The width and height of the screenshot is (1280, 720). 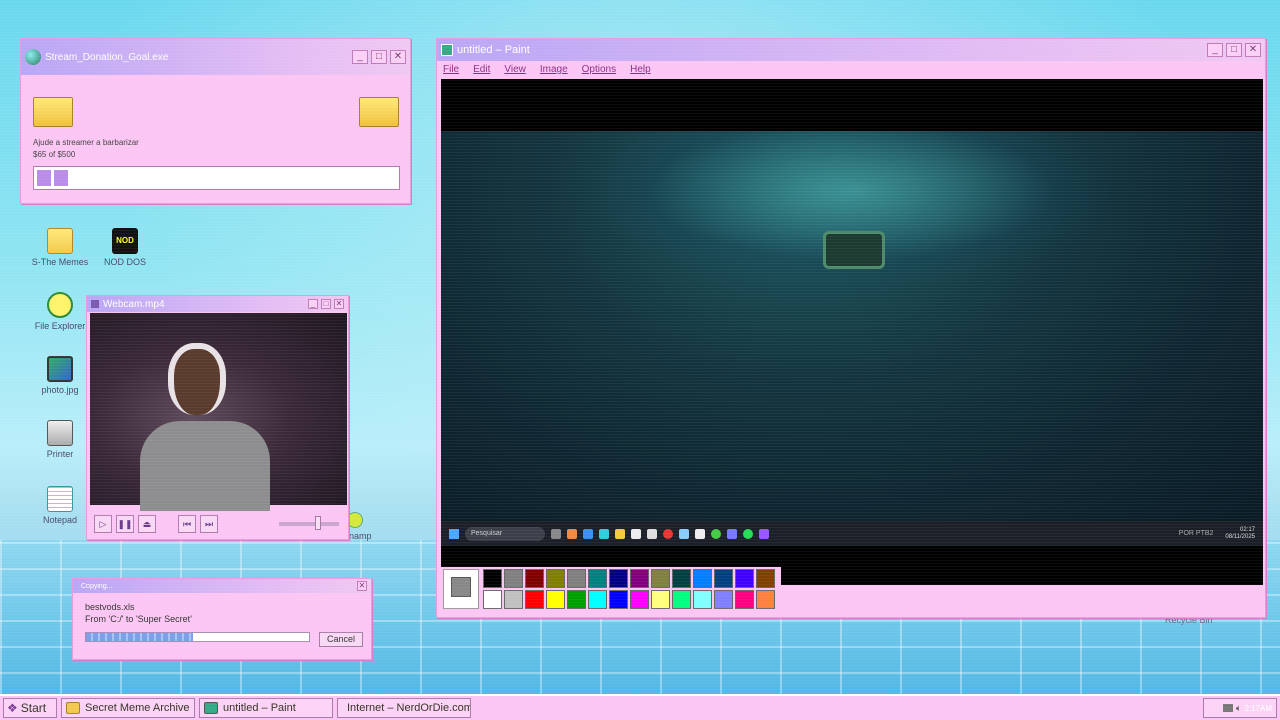 I want to click on windows-date: 08/11/2025, so click(x=1240, y=536).